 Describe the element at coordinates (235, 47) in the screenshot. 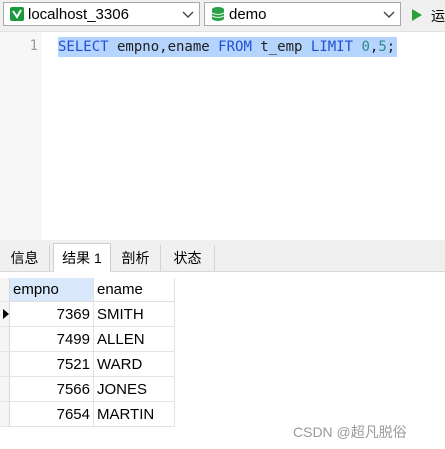

I see `sql-keyword-from: FROM` at that location.